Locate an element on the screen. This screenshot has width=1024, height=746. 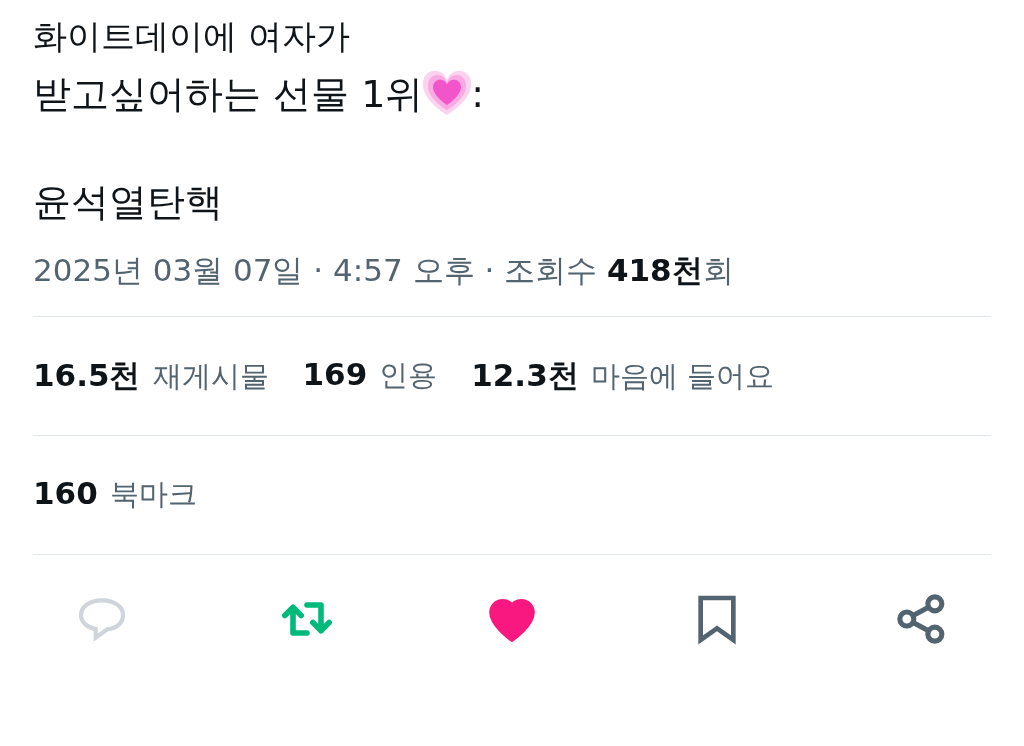
tweet-text: 받고싶어하는 선물 1위 is located at coordinates (228, 94).